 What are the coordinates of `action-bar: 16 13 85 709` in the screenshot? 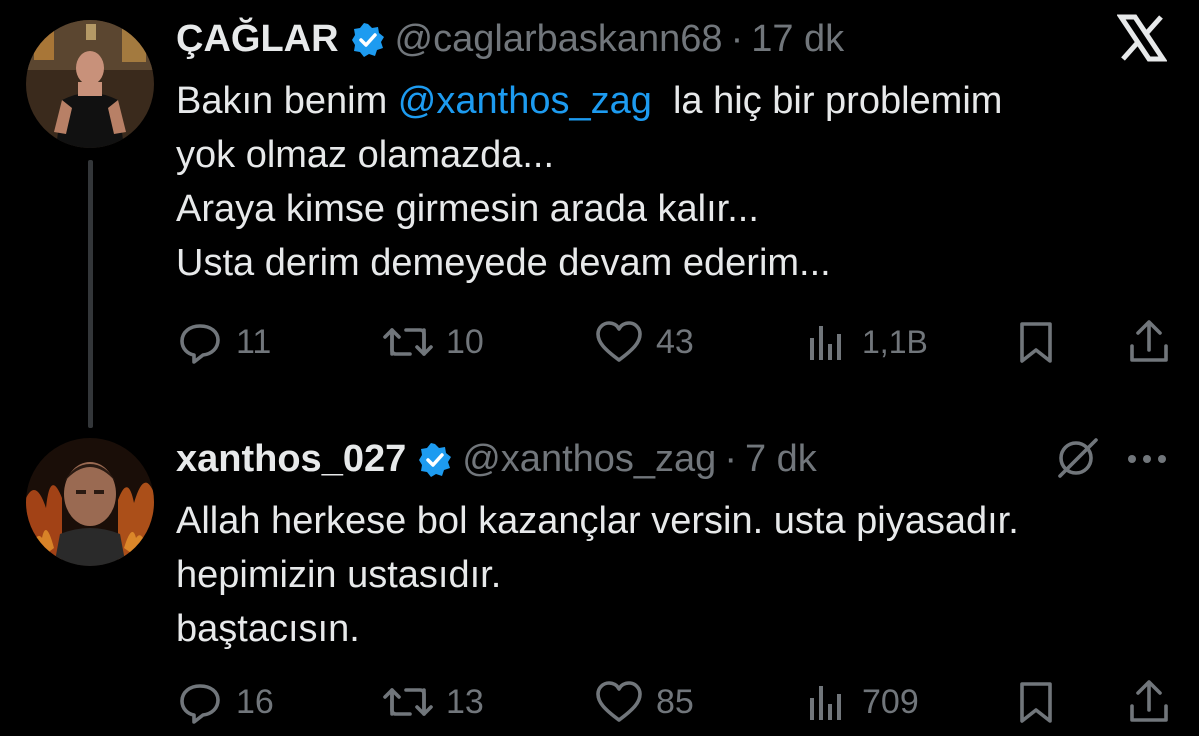 It's located at (676, 703).